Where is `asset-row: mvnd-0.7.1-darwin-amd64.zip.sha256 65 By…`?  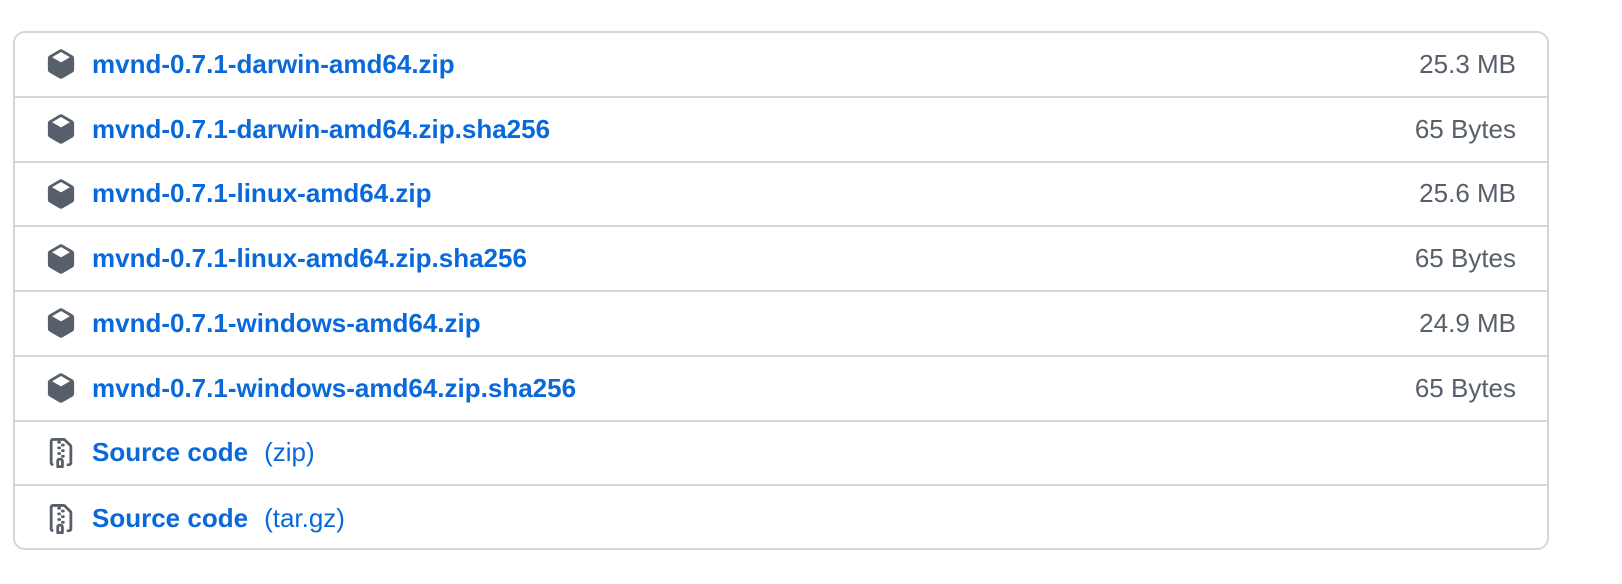 asset-row: mvnd-0.7.1-darwin-amd64.zip.sha256 65 By… is located at coordinates (781, 130).